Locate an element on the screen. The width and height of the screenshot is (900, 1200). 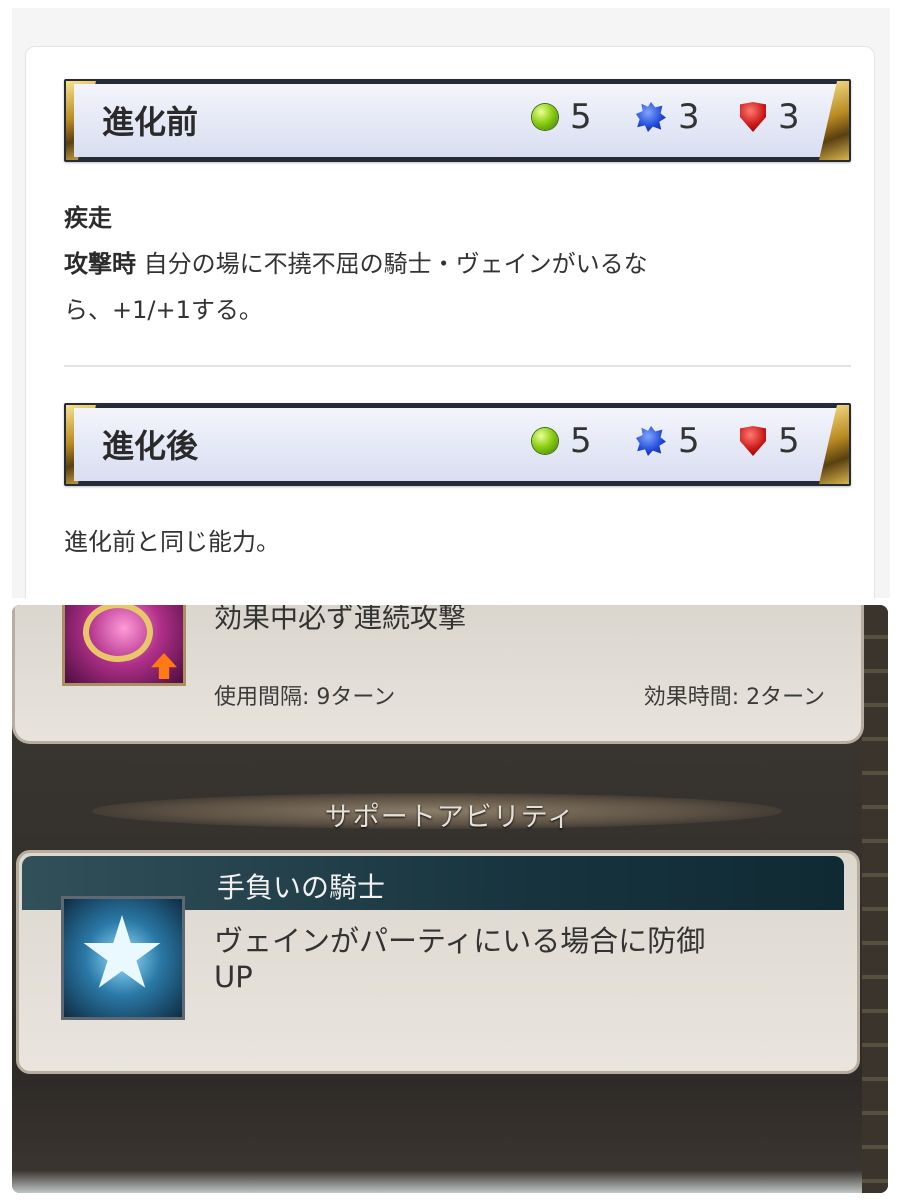
before-evolution-title: 進化前 is located at coordinates (150, 122).